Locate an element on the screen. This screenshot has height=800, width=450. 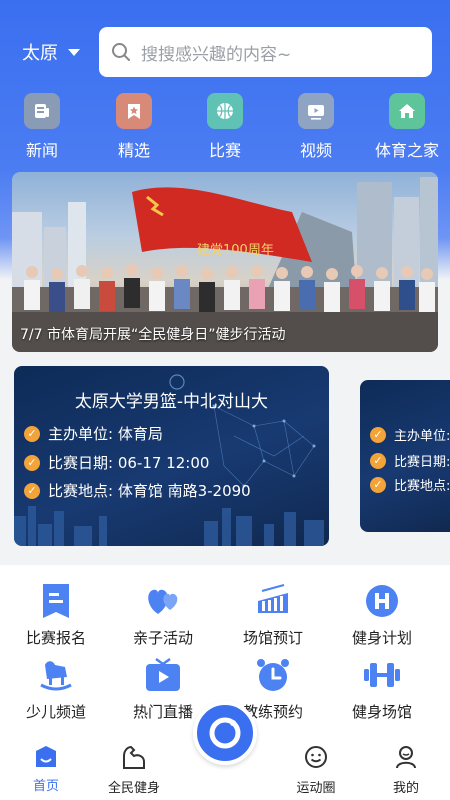
quick-nav-featured: 精选 is located at coordinates (134, 127).